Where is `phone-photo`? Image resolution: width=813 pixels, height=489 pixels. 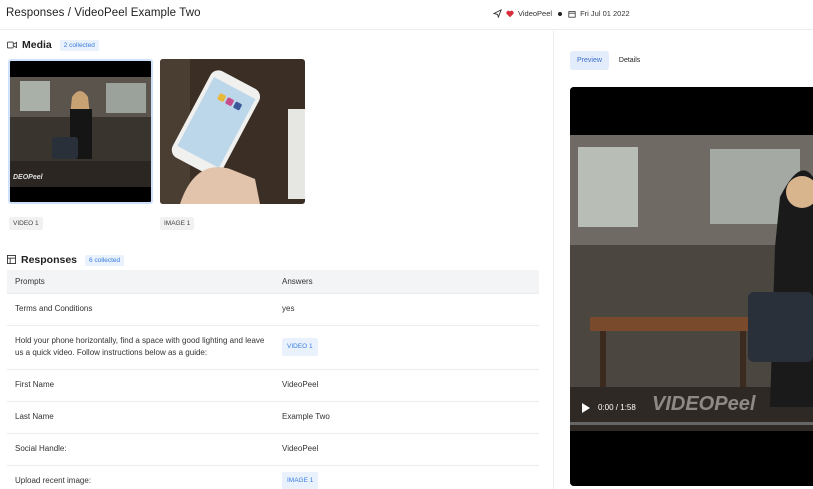 phone-photo is located at coordinates (232, 131).